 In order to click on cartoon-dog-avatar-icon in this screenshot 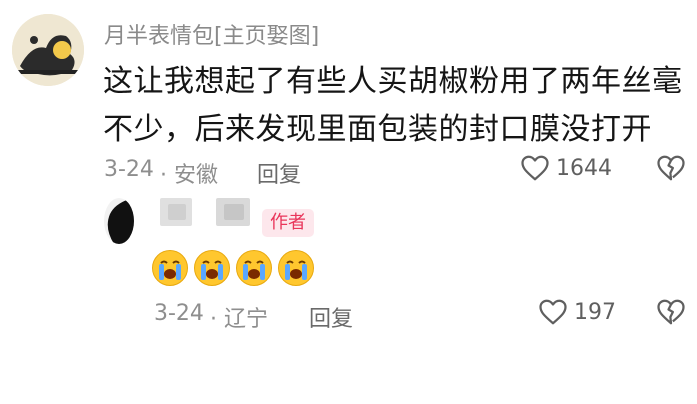, I will do `click(48, 50)`.